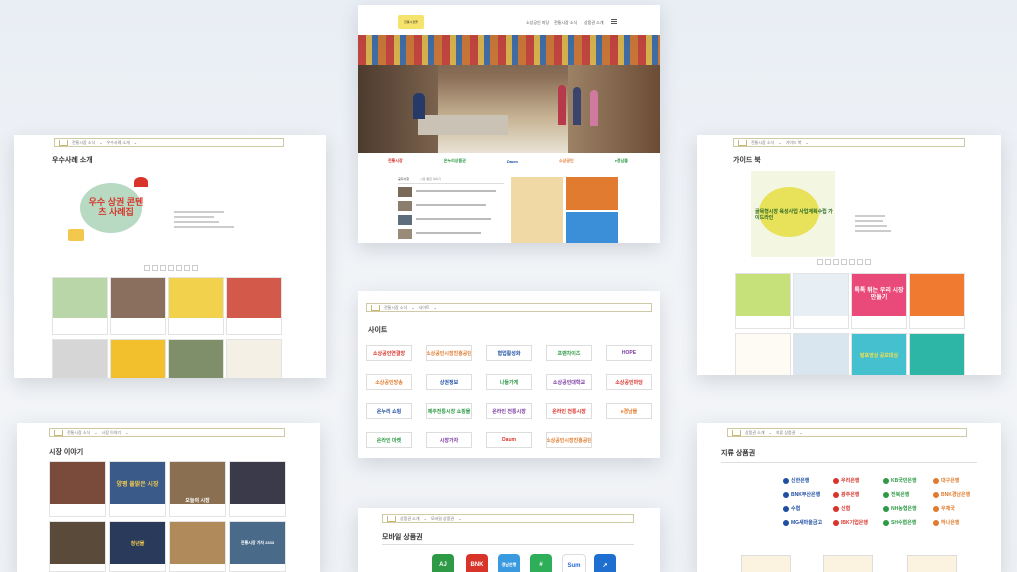  What do you see at coordinates (846, 480) in the screenshot?
I see `bank-logo: 우리은행` at bounding box center [846, 480].